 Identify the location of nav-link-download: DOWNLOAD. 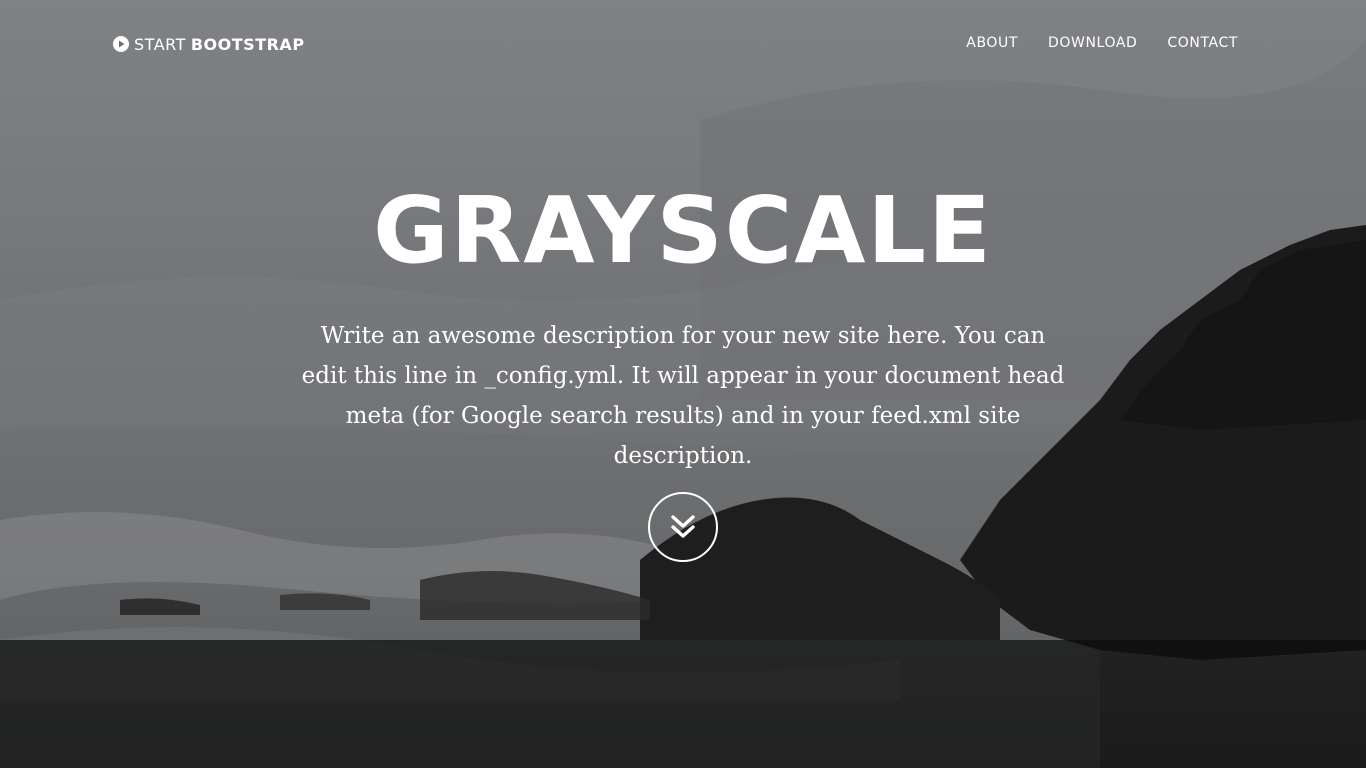
(1092, 43).